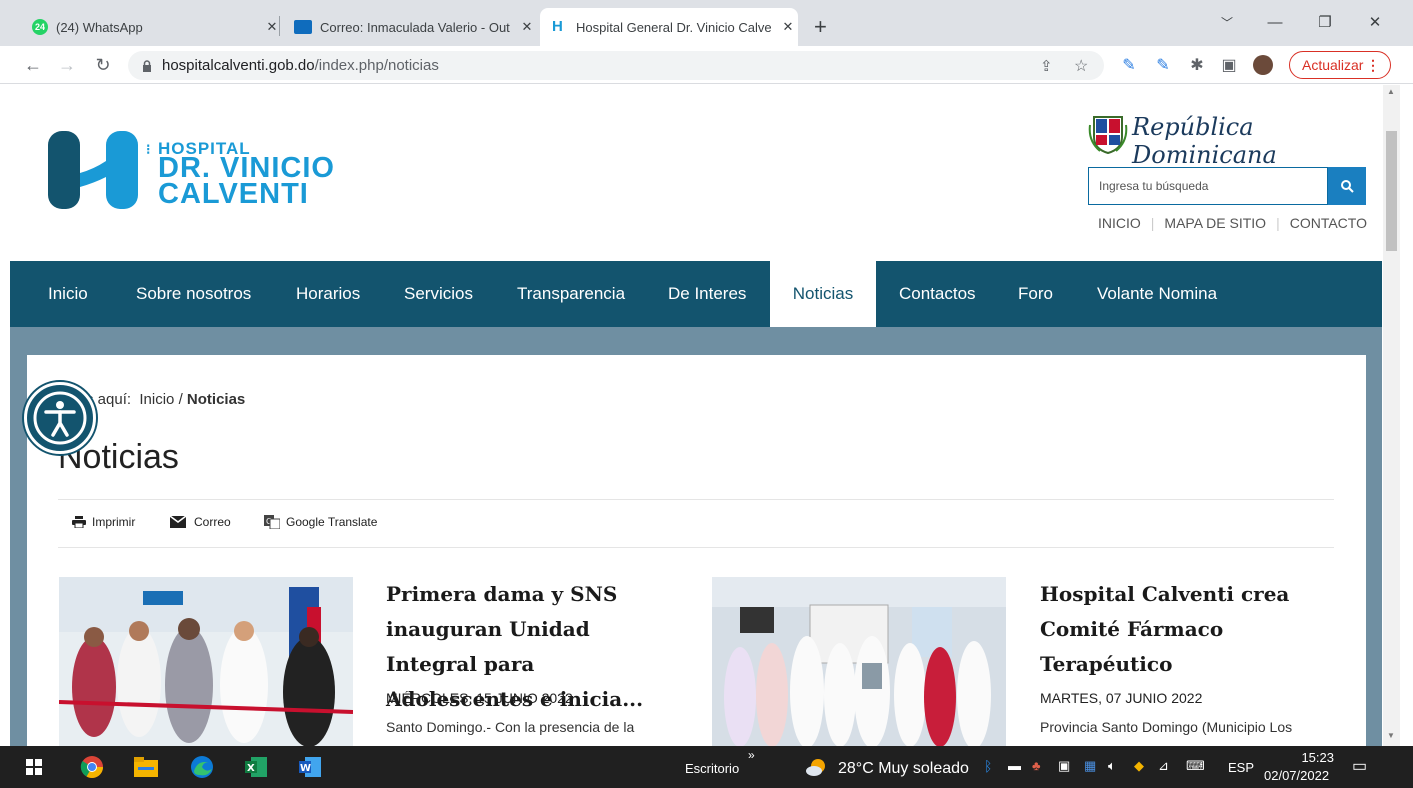 The height and width of the screenshot is (788, 1413). What do you see at coordinates (146, 767) in the screenshot?
I see `file-explorer-icon` at bounding box center [146, 767].